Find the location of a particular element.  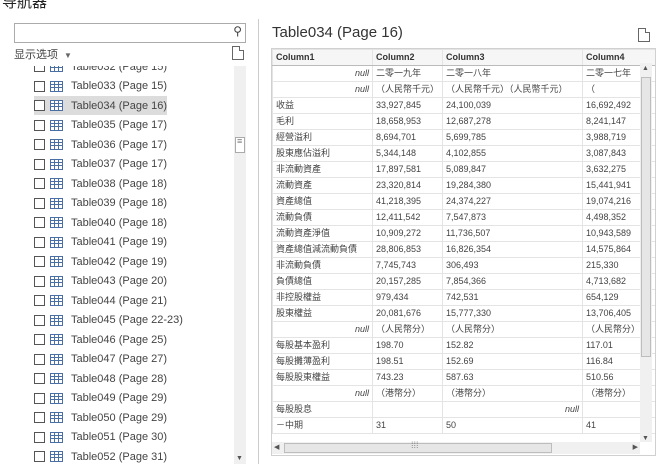

scroll-right-arrow-icon: ▶ is located at coordinates (635, 447).